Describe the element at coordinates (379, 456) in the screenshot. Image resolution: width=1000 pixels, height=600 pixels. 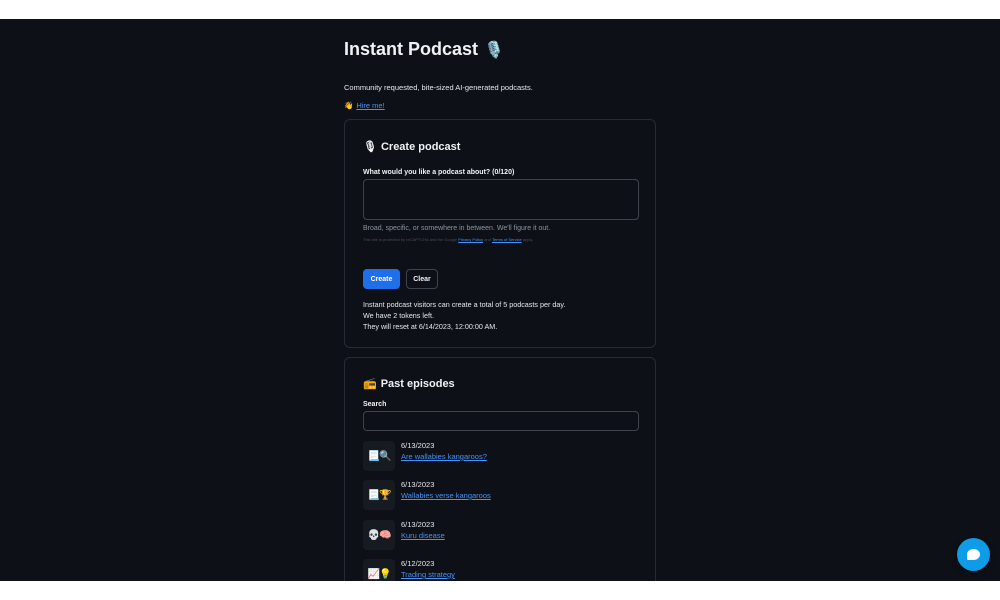
I see `episode-thumbnail-icon: 📃🔍` at that location.